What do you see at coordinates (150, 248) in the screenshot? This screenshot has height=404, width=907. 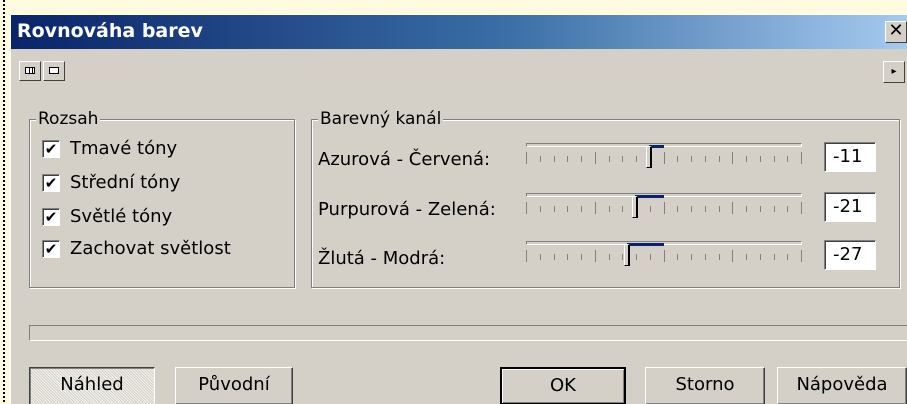 I see `checkbox-label: Zachovat světlost` at bounding box center [150, 248].